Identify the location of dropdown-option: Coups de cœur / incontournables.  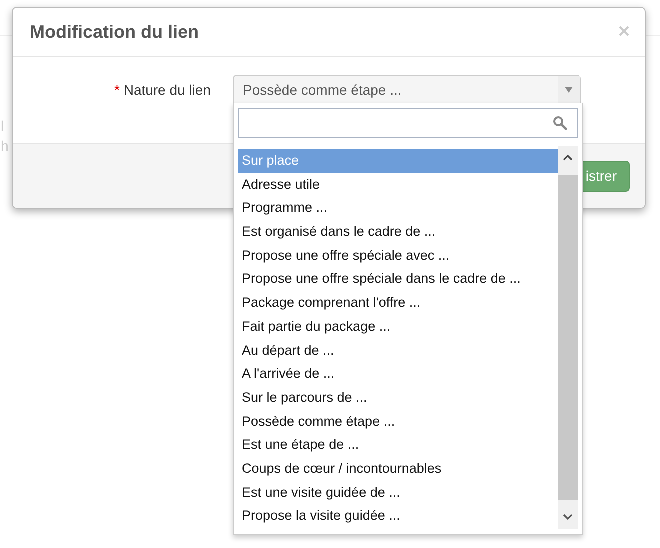
(398, 468).